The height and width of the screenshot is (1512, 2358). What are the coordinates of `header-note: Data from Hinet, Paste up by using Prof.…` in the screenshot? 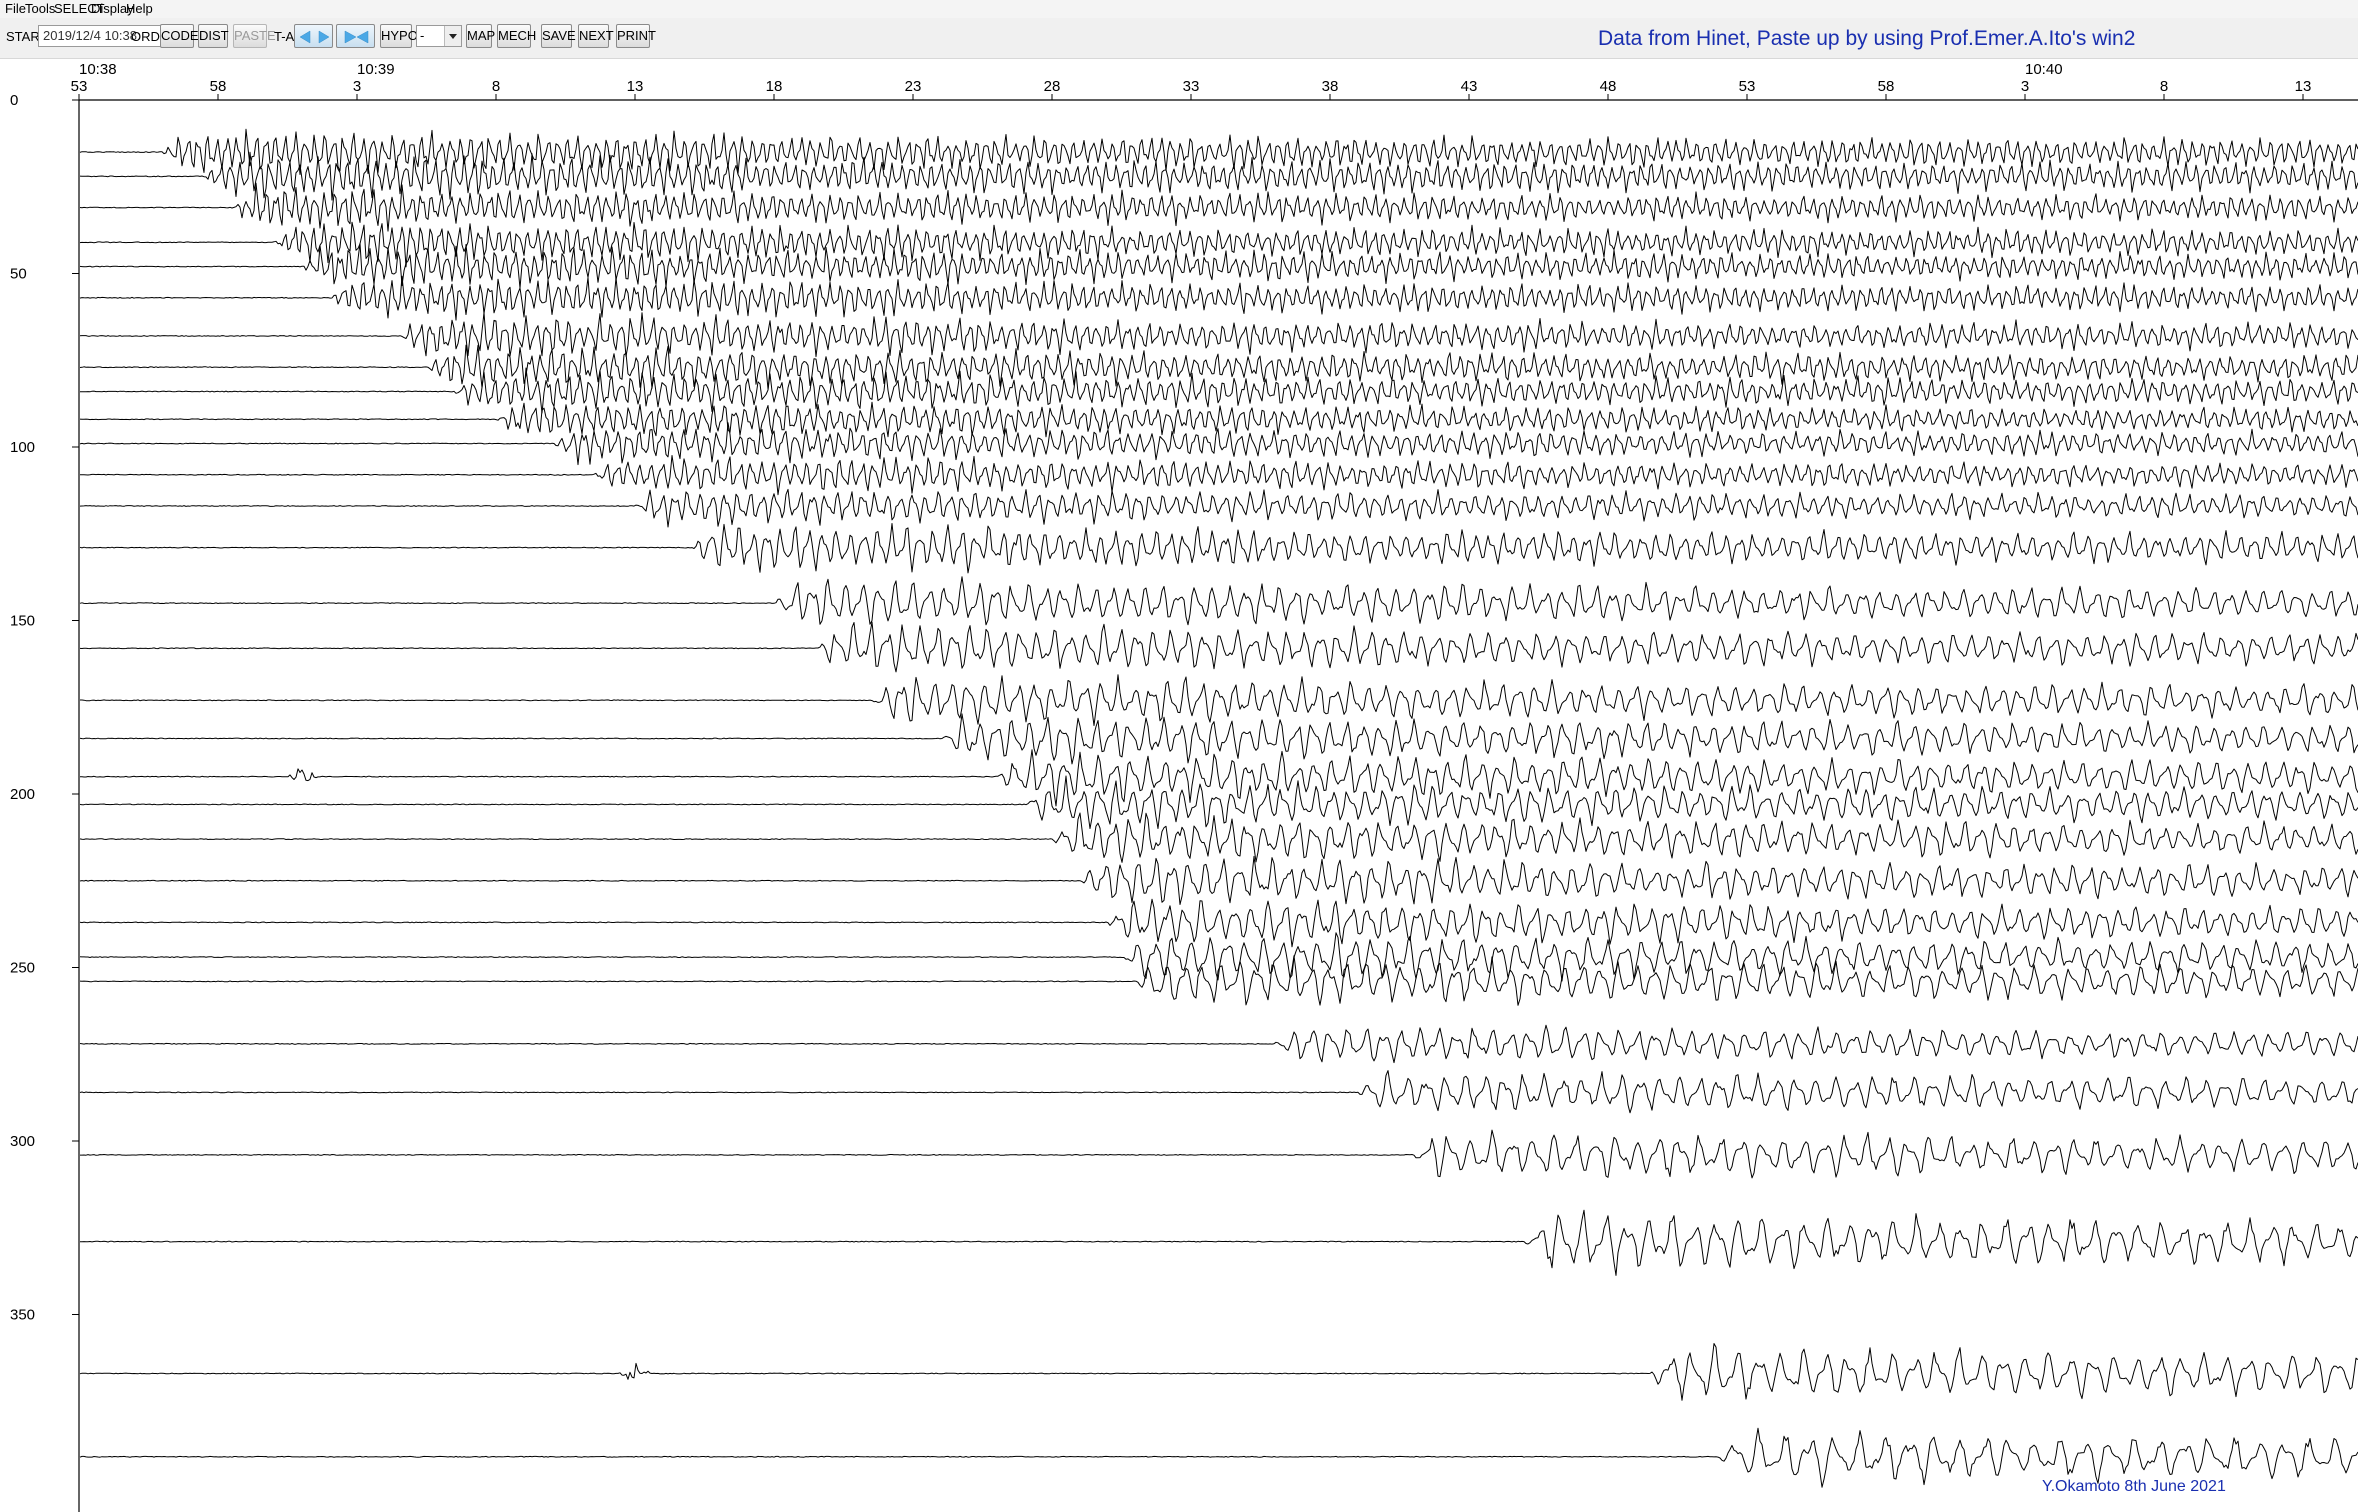 It's located at (1867, 38).